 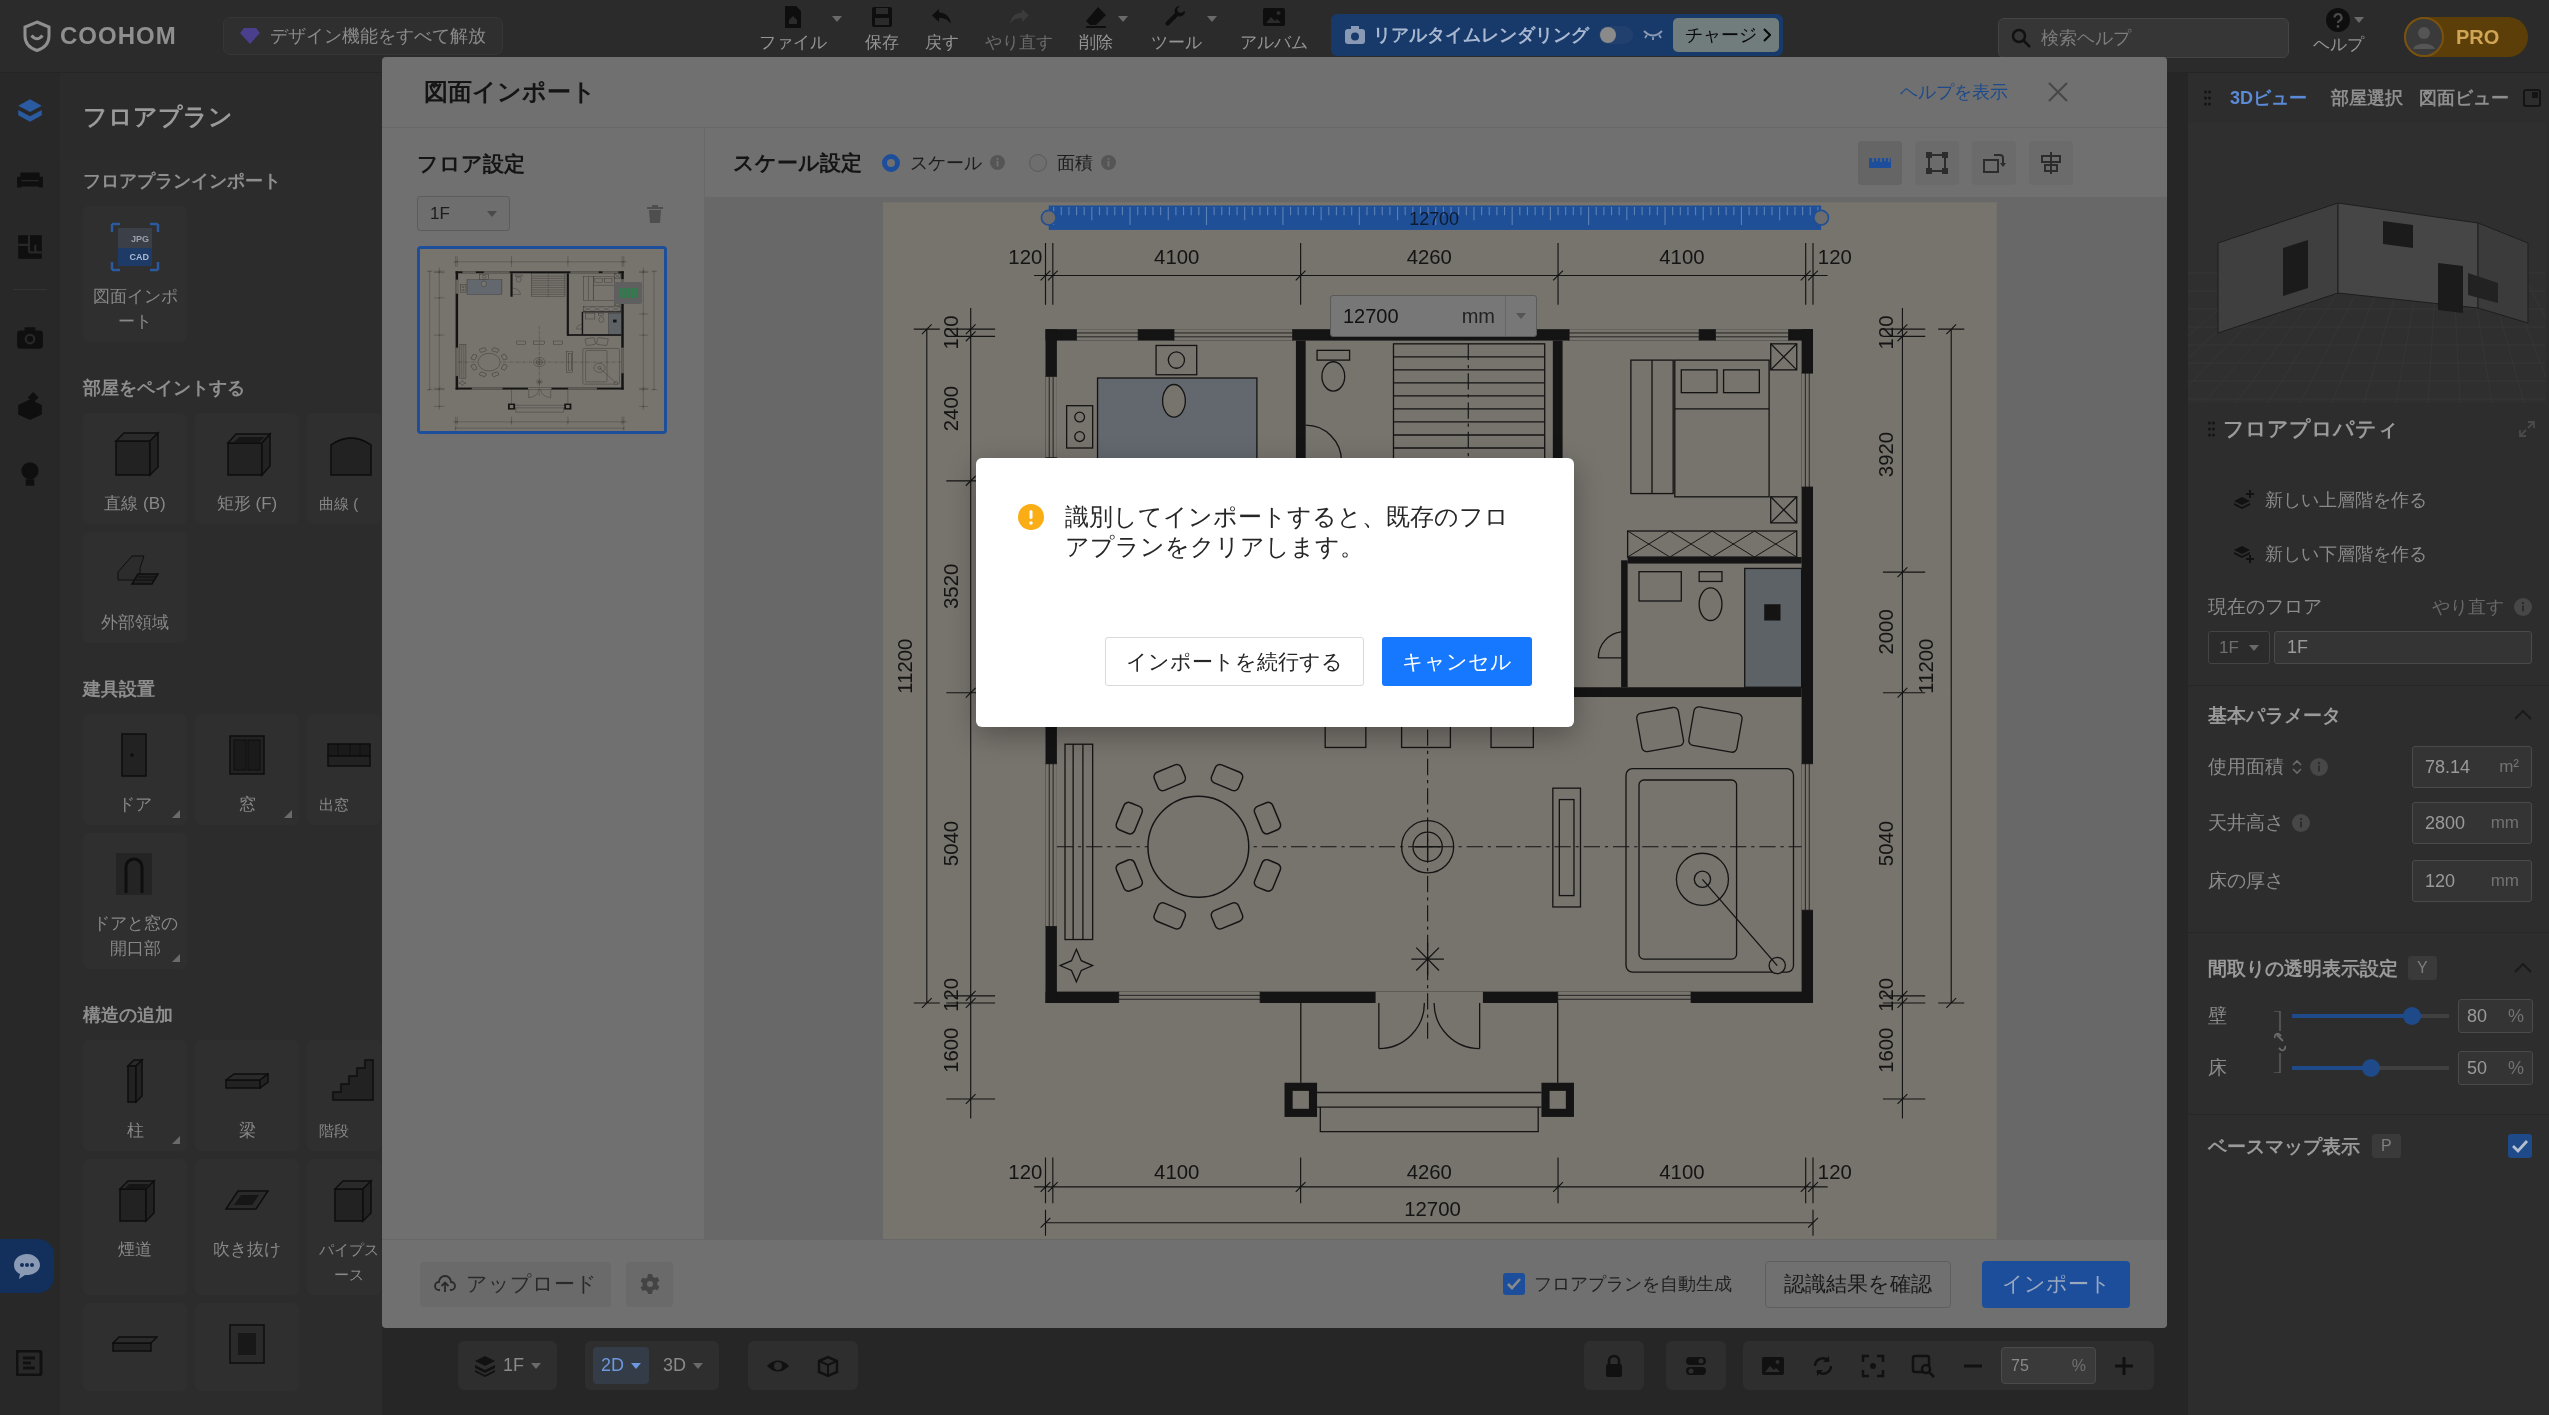 I want to click on checkbox-label: フロアプランを自動生成, so click(x=1633, y=1284).